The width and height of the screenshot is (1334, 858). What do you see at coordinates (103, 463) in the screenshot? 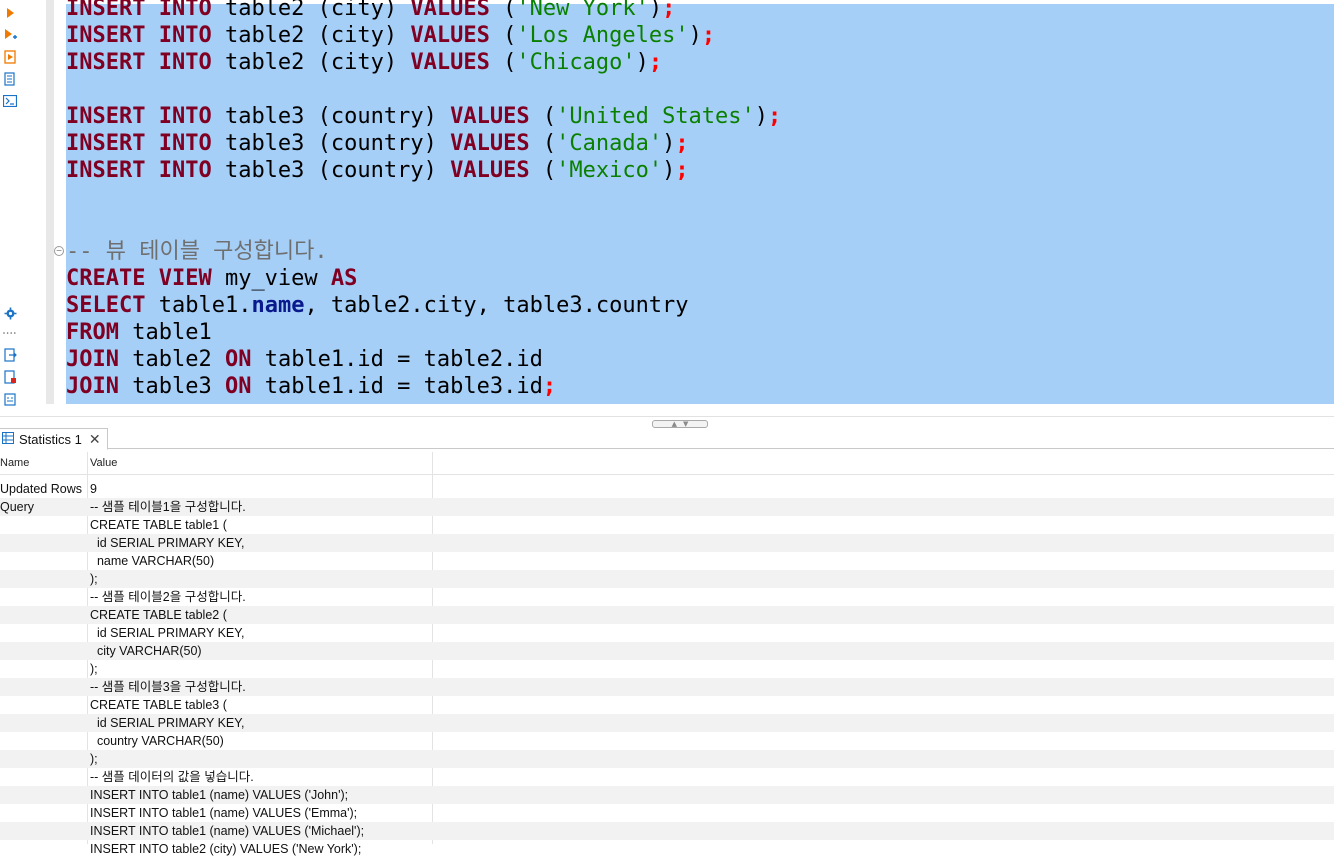
I see `column-header-value: Value` at bounding box center [103, 463].